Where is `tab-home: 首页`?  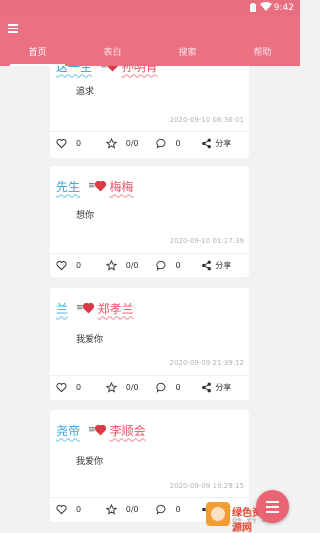 tab-home: 首页 is located at coordinates (37, 55).